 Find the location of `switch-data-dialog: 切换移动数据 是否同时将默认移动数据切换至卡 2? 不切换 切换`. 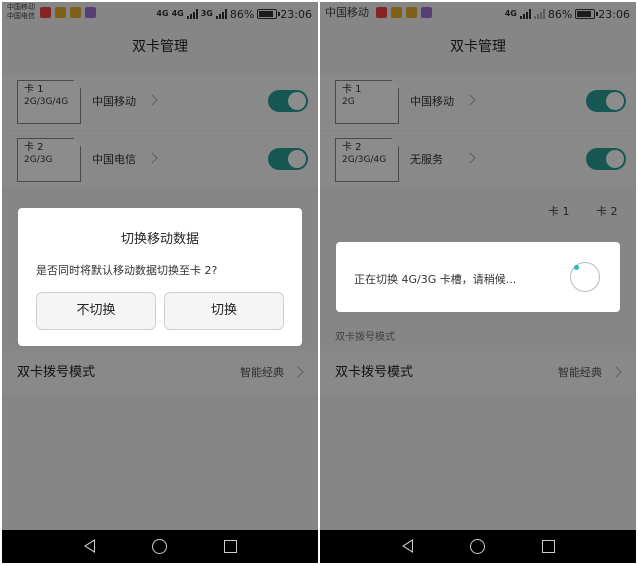

switch-data-dialog: 切换移动数据 是否同时将默认移动数据切换至卡 2? 不切换 切换 is located at coordinates (160, 277).